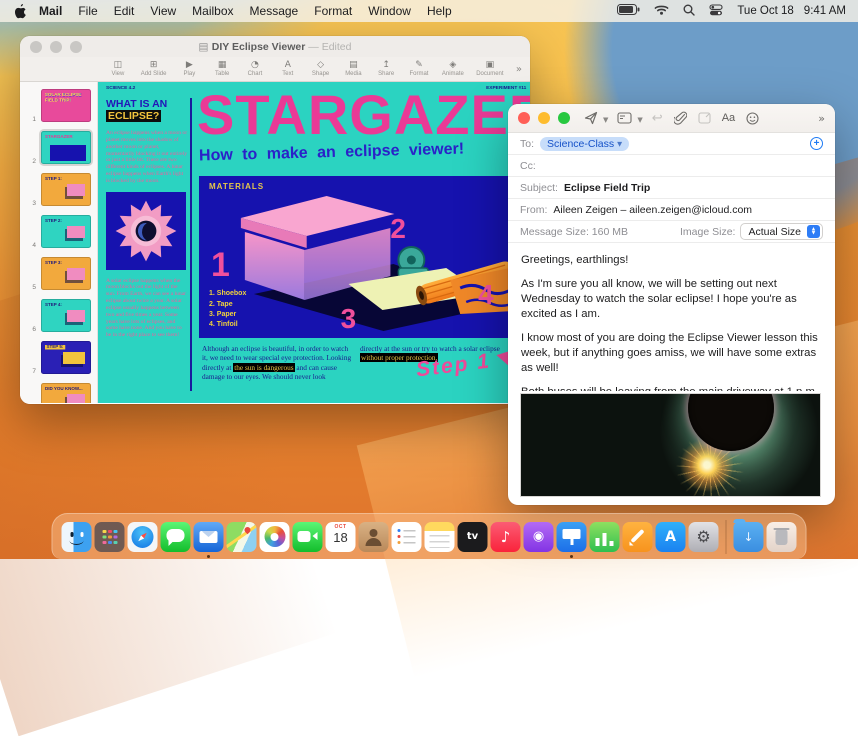  What do you see at coordinates (440, 537) in the screenshot?
I see `dock-notes-icon` at bounding box center [440, 537].